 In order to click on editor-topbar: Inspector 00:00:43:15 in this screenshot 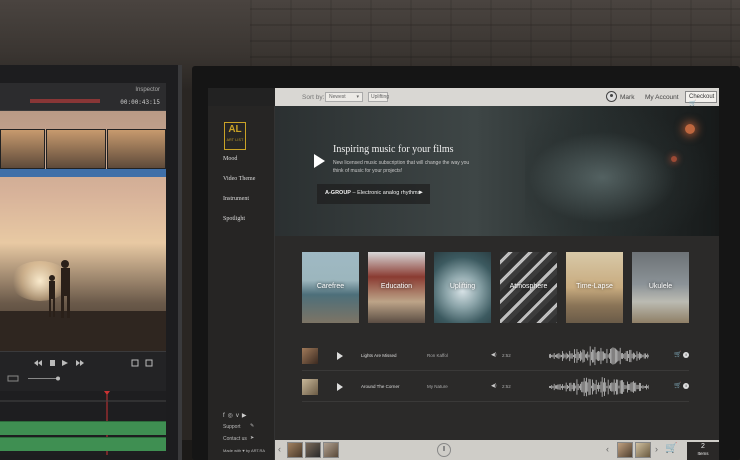, I will do `click(83, 97)`.